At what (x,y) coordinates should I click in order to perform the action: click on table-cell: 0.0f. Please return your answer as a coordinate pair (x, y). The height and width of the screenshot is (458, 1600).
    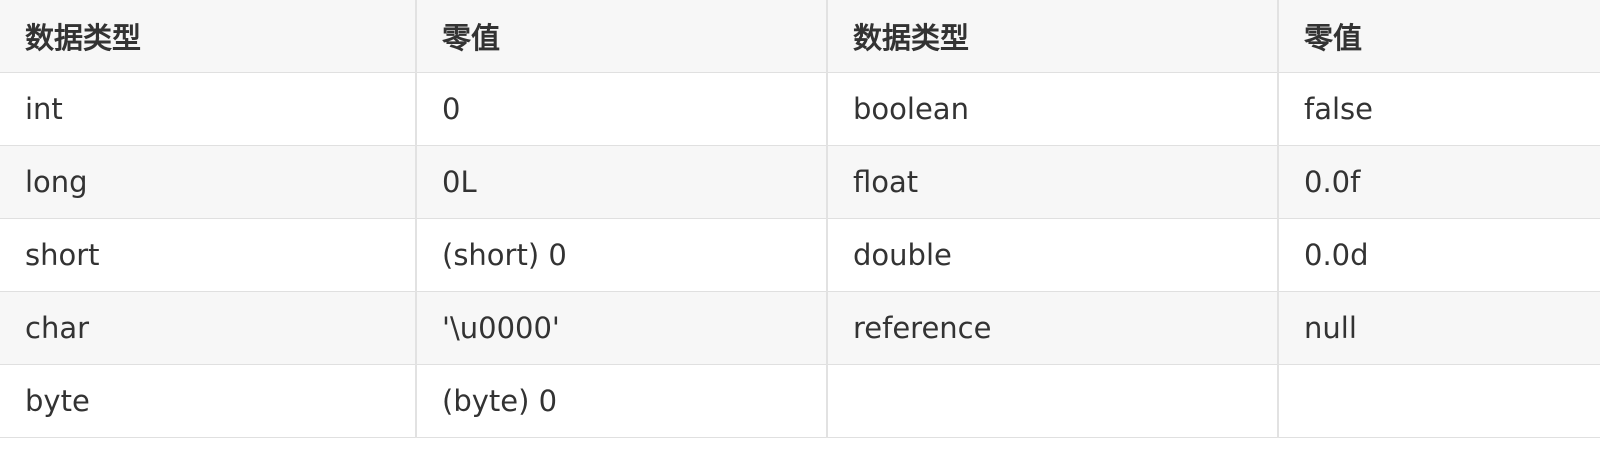
    Looking at the image, I should click on (1438, 182).